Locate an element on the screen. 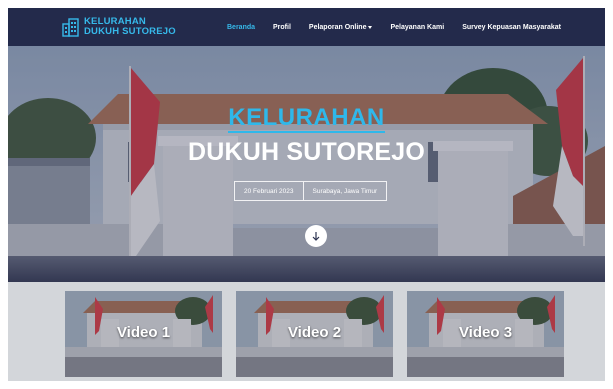 The image size is (613, 389). hero-title-line-1: KELURAHAN is located at coordinates (306, 118).